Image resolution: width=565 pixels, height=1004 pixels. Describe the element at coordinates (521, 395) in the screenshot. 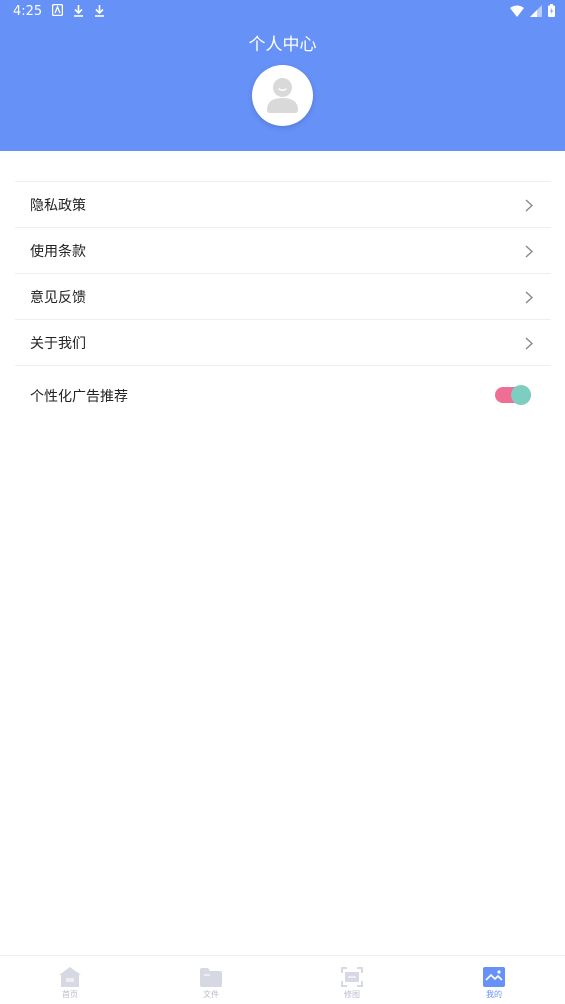

I see `toggle-knob` at that location.